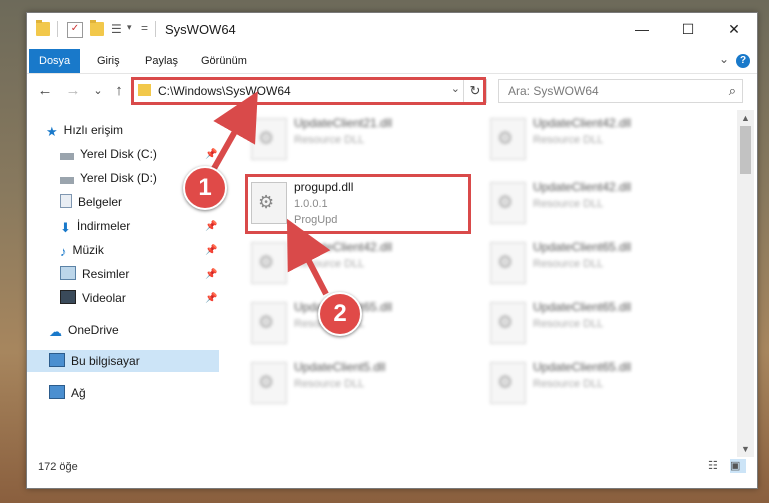 The height and width of the screenshot is (503, 769). I want to click on arrow-to-file, so click(308, 257).